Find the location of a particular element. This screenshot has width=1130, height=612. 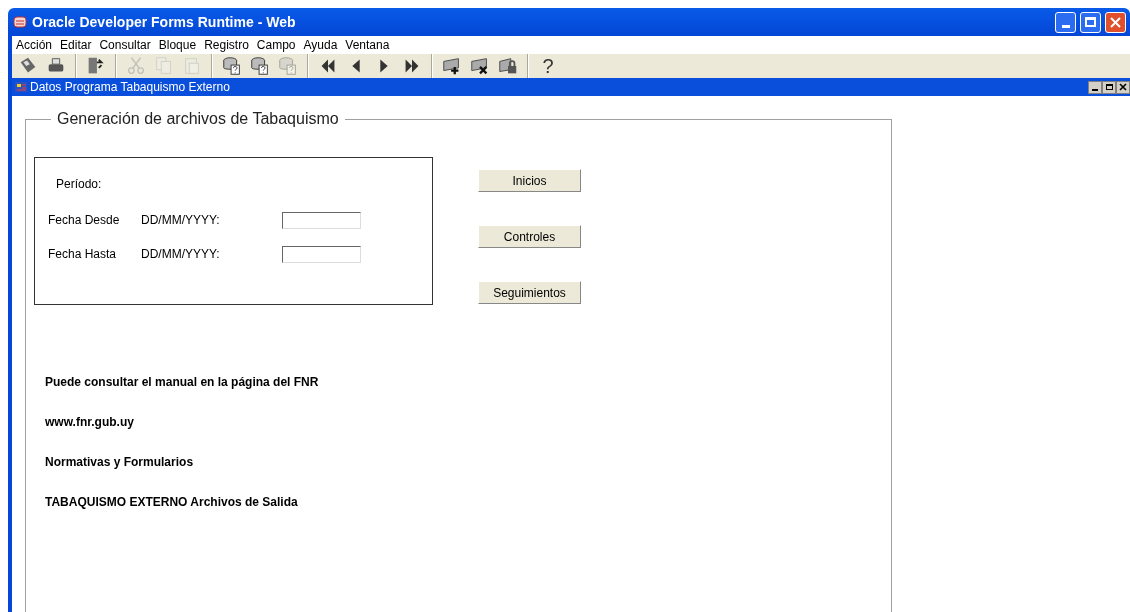

field-label: Fecha Hasta is located at coordinates (83, 254).